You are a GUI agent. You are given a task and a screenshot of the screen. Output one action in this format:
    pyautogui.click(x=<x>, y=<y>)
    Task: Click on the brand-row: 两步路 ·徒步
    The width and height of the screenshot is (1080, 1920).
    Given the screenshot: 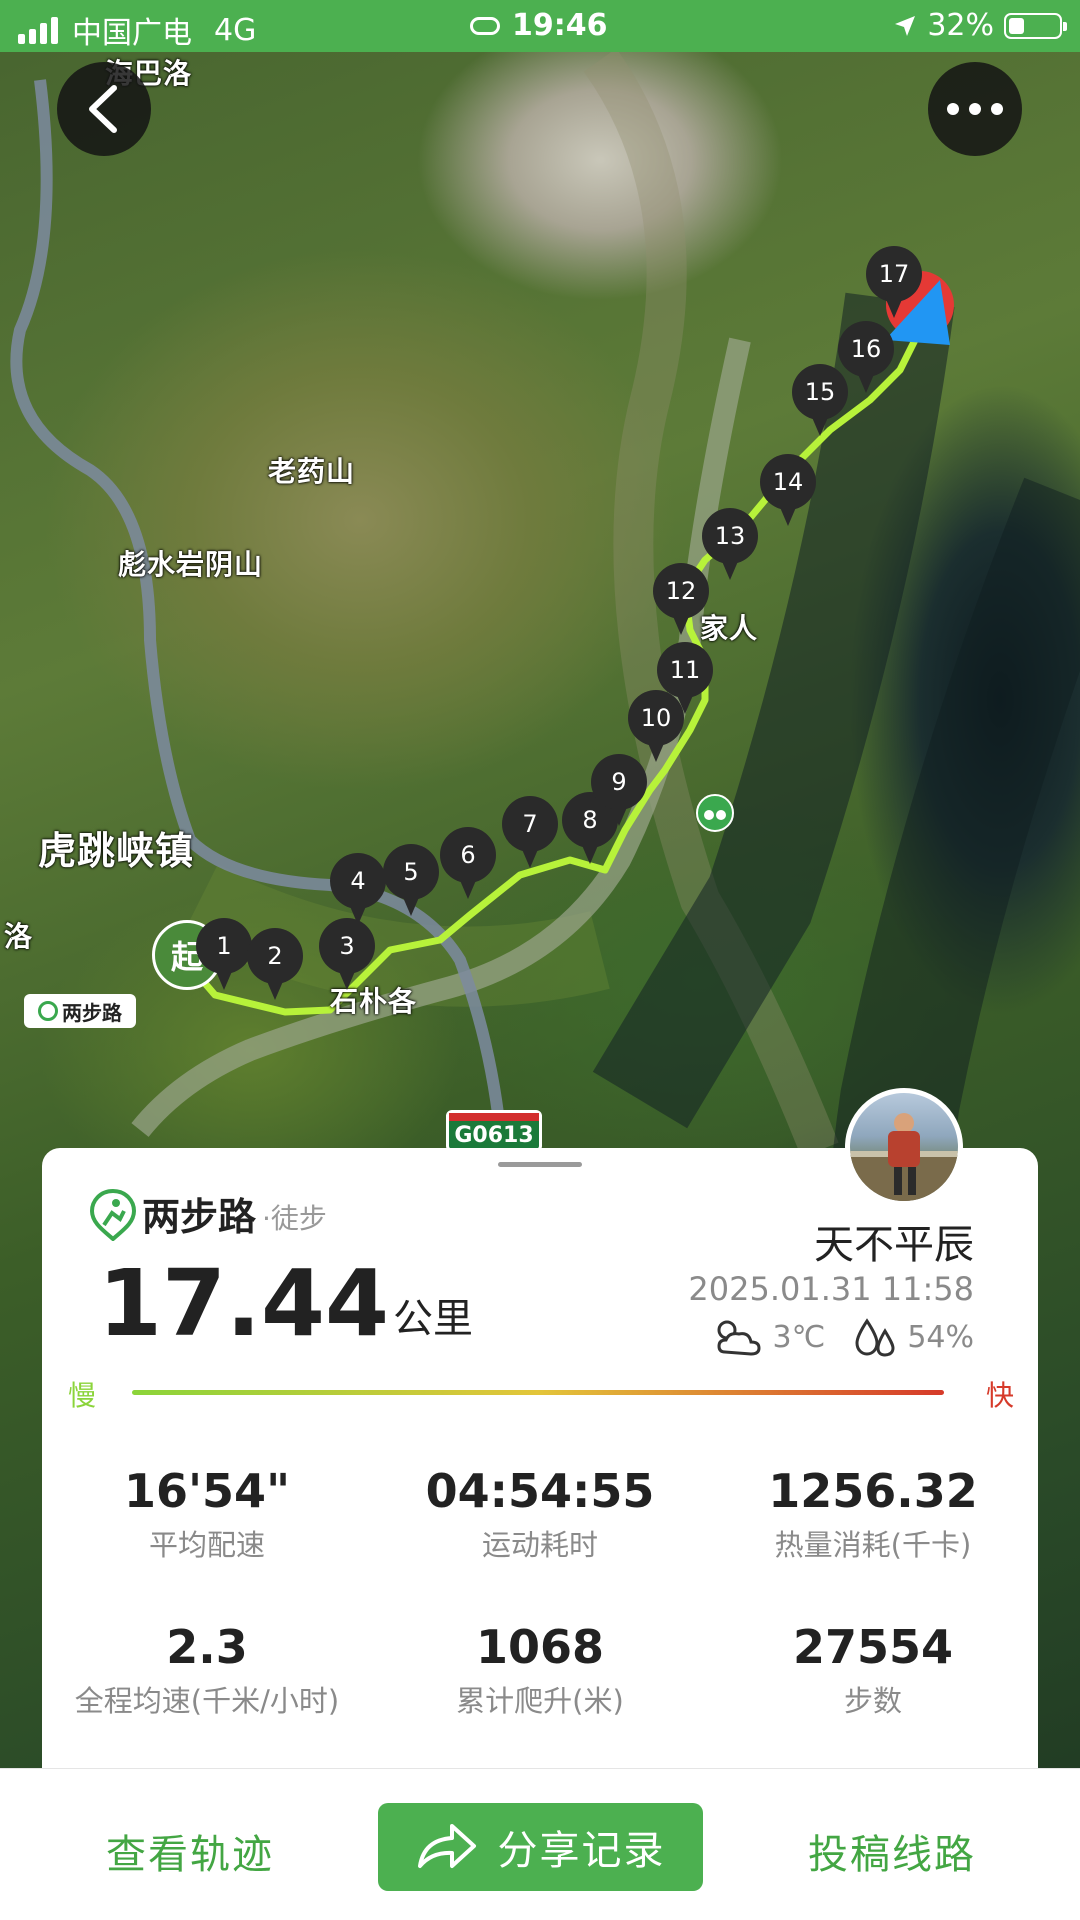 What is the action you would take?
    pyautogui.click(x=208, y=1213)
    